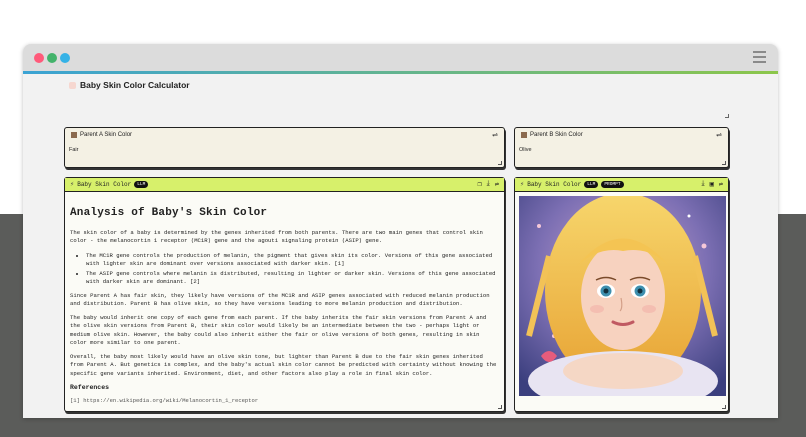 The height and width of the screenshot is (437, 806). Describe the element at coordinates (135, 85) in the screenshot. I see `page-title-text: Baby Skin Color Calculator` at that location.